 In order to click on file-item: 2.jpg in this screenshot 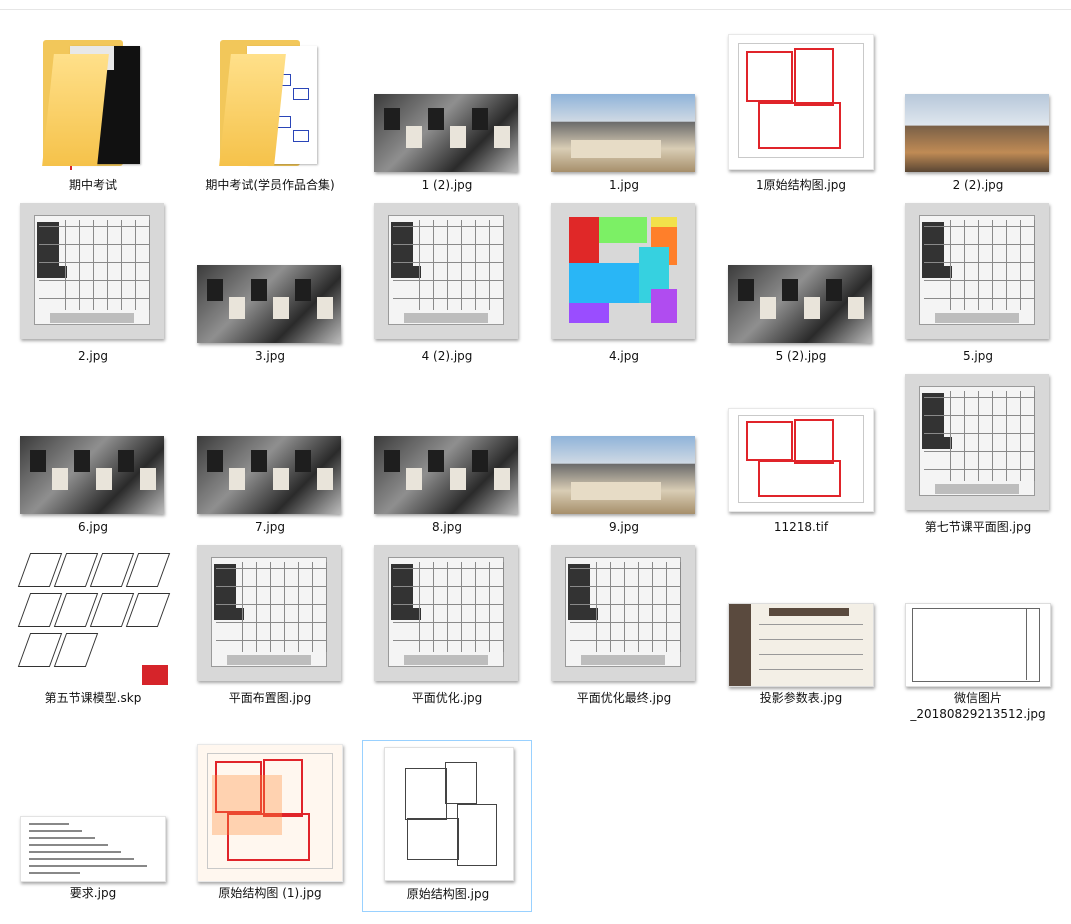, I will do `click(93, 289)`.